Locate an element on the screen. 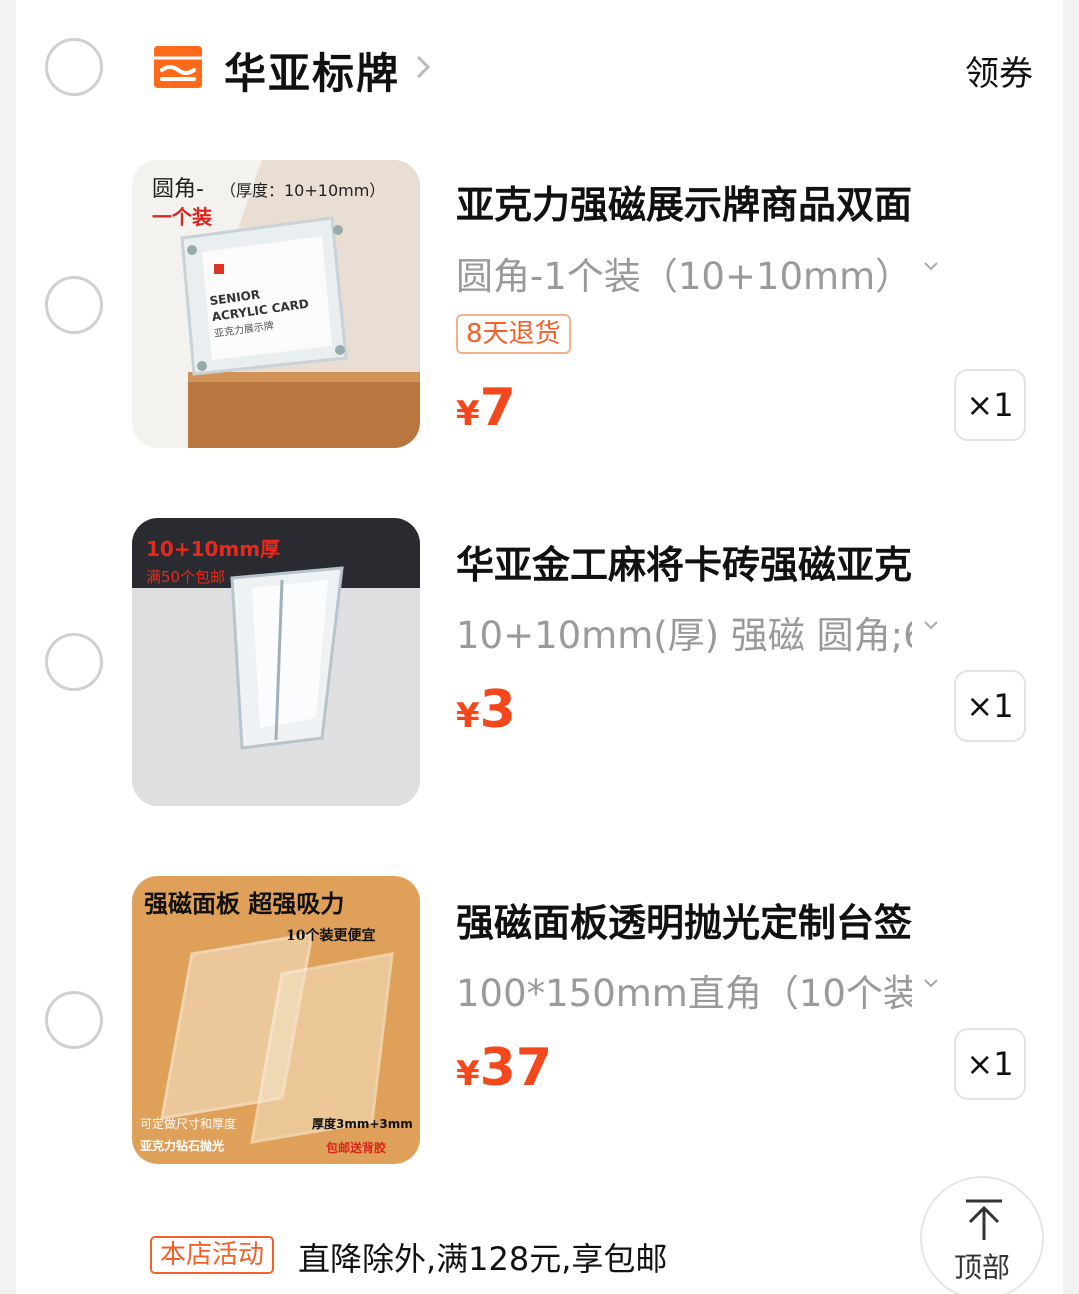 The image size is (1079, 1294). shop-logo-icon is located at coordinates (178, 67).